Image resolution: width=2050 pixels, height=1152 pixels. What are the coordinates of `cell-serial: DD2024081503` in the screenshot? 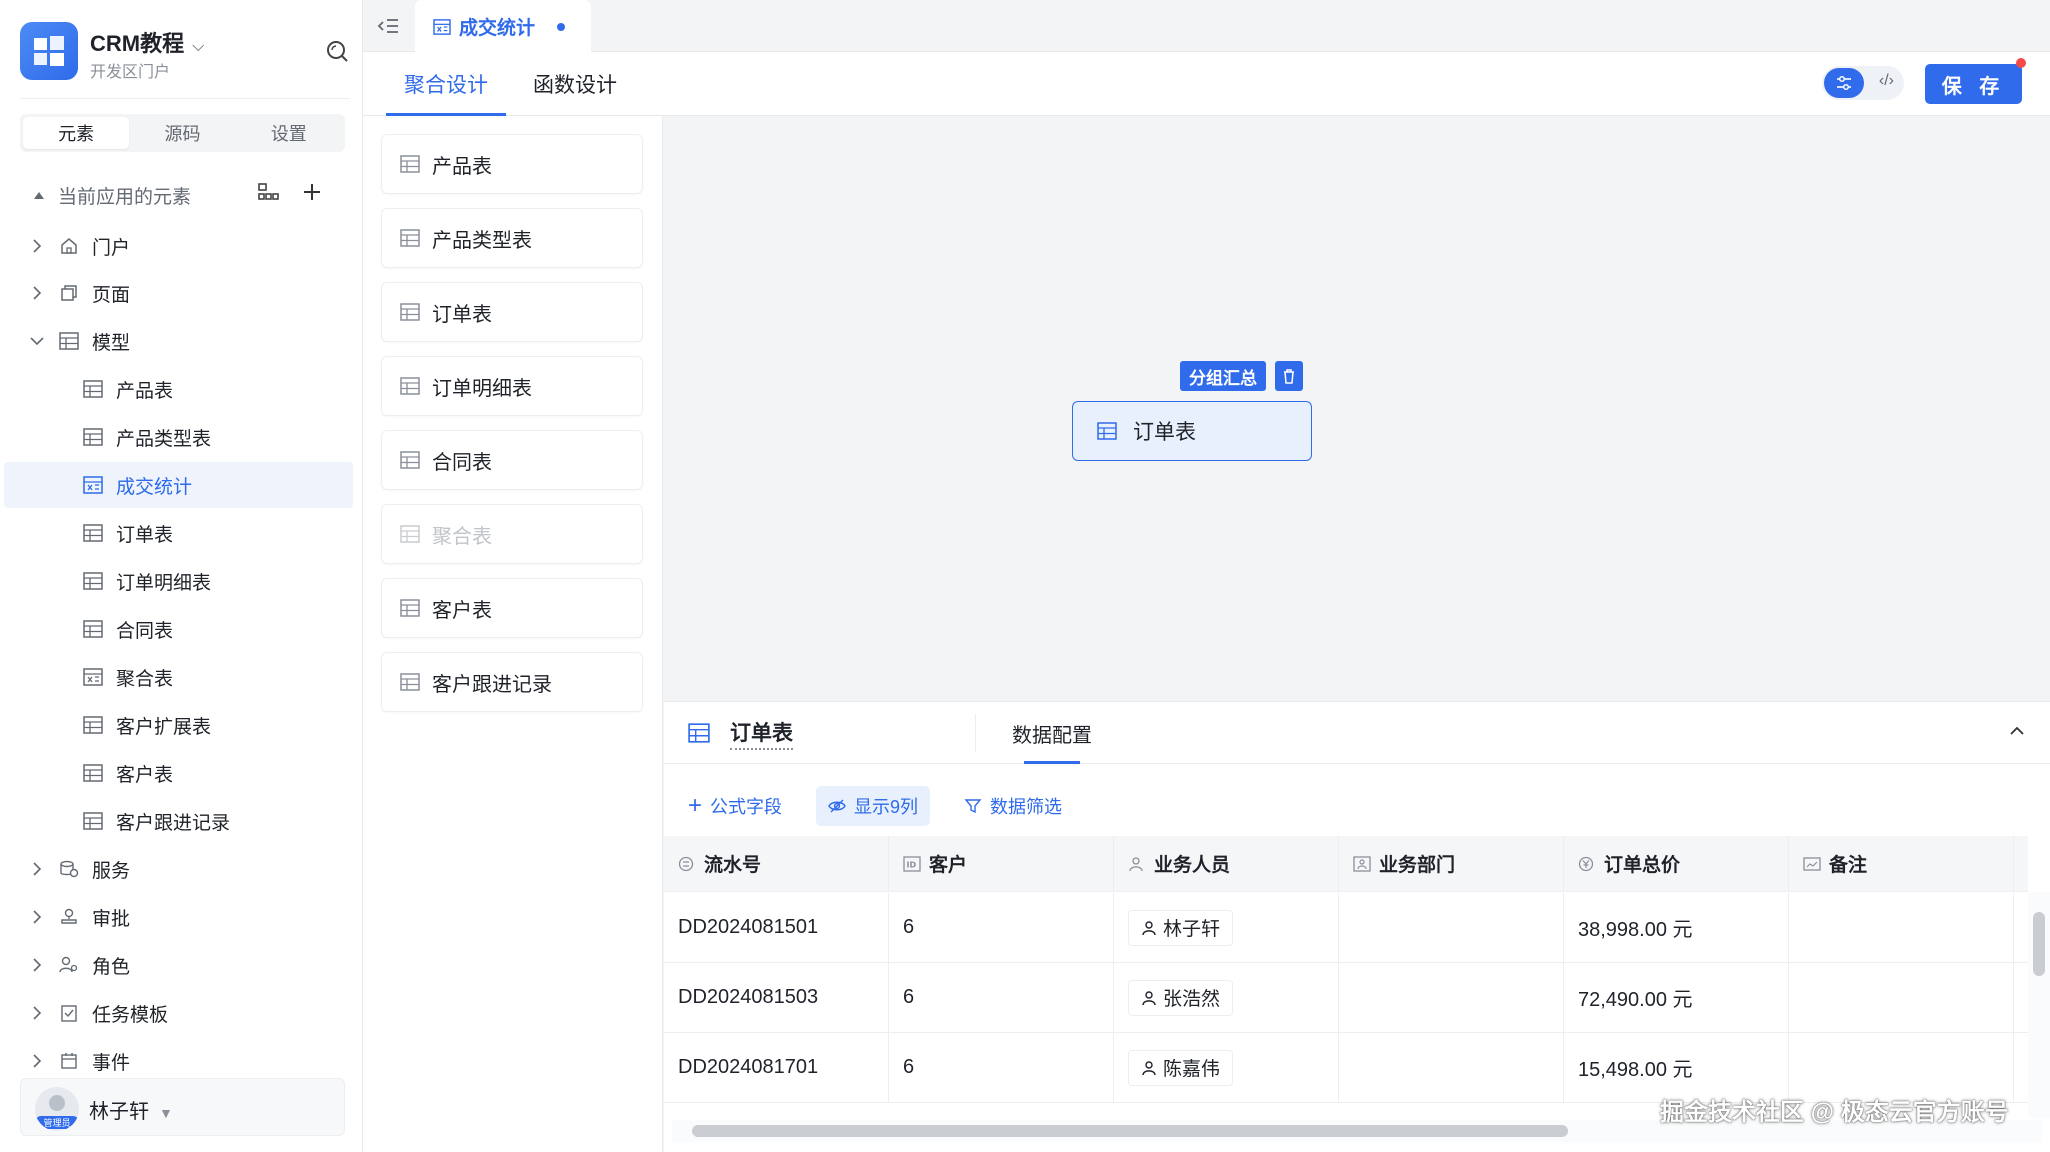 It's located at (776, 997).